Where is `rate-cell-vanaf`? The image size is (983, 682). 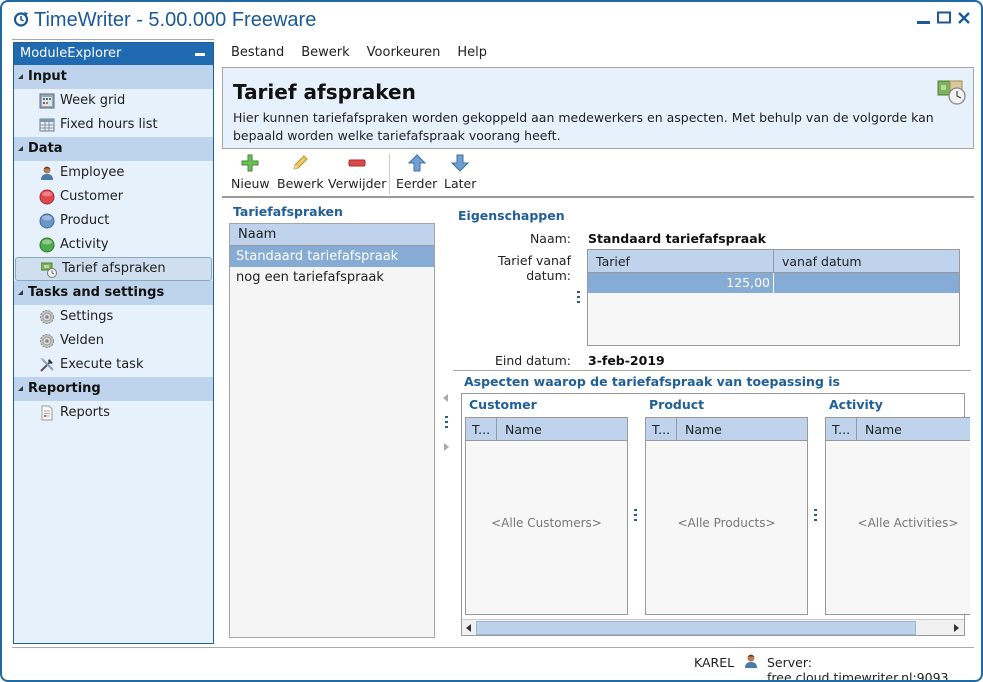
rate-cell-vanaf is located at coordinates (866, 283).